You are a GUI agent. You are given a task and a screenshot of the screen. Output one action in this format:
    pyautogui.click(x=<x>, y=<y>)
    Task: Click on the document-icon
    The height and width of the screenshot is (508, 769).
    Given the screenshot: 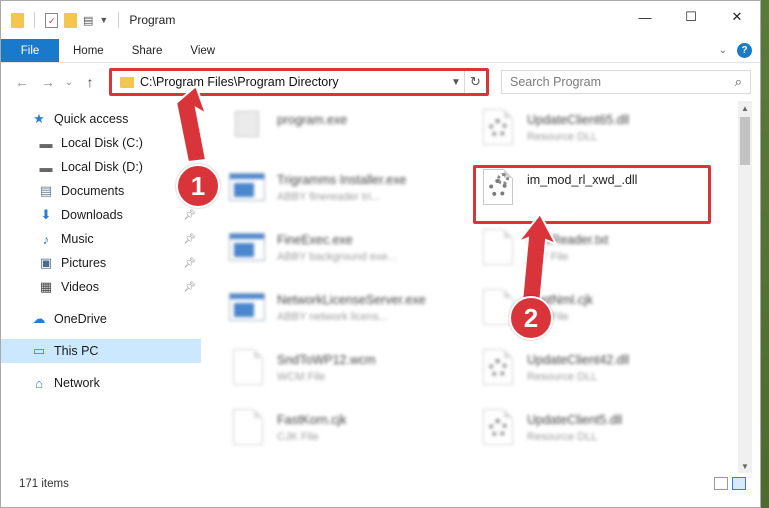 What is the action you would take?
    pyautogui.click(x=247, y=367)
    